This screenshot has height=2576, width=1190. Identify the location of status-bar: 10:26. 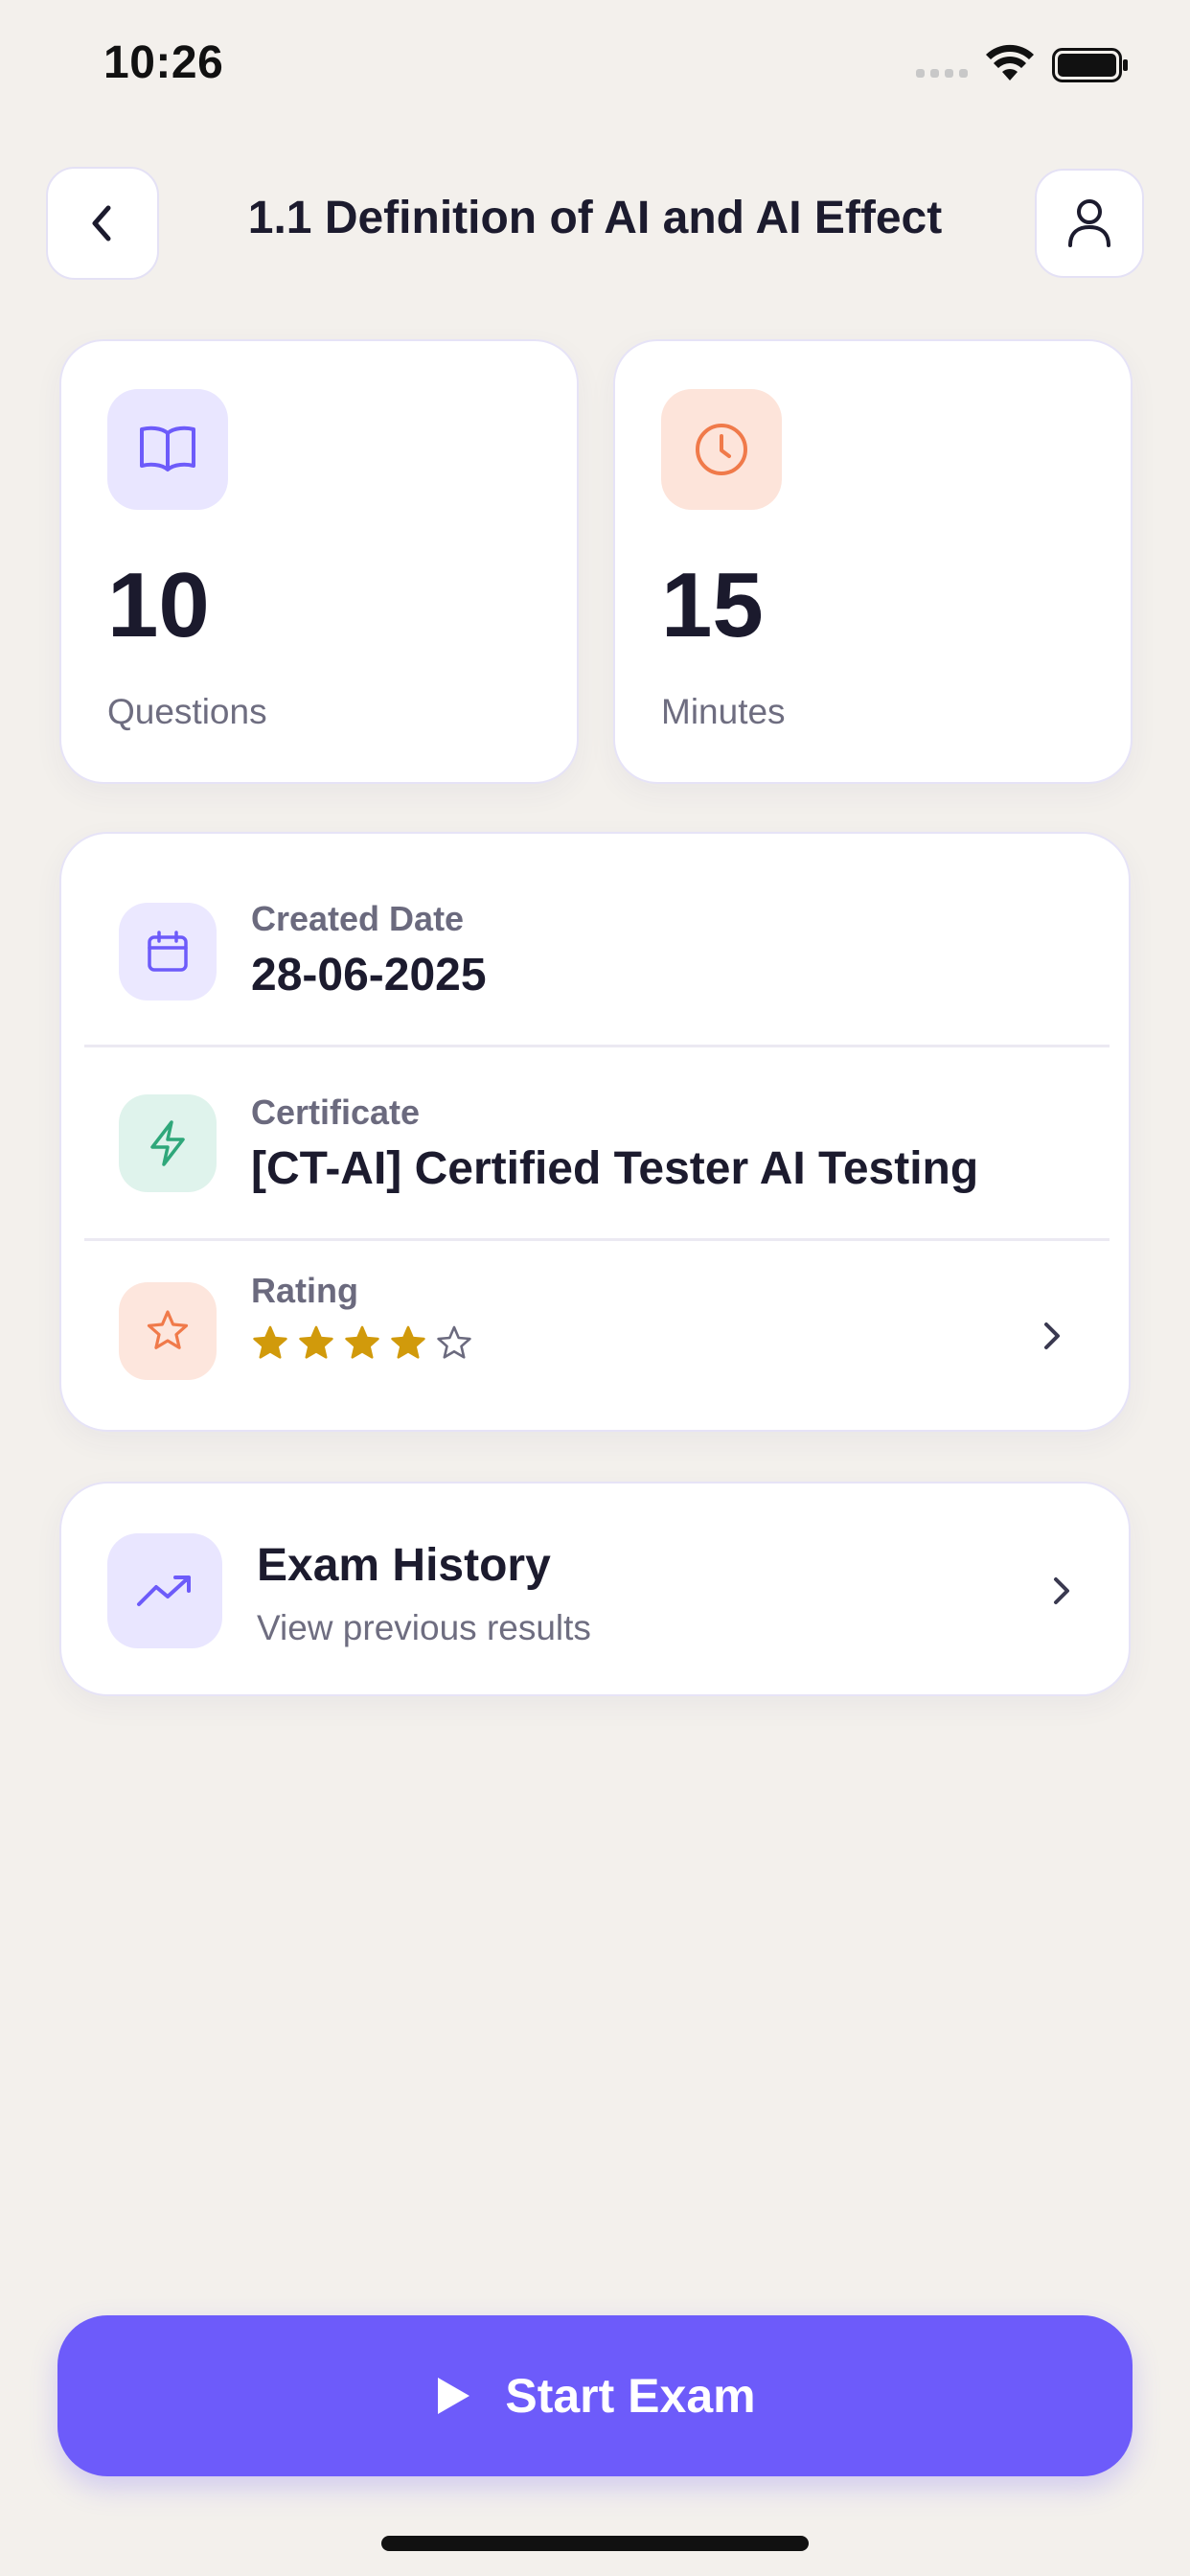
(595, 67).